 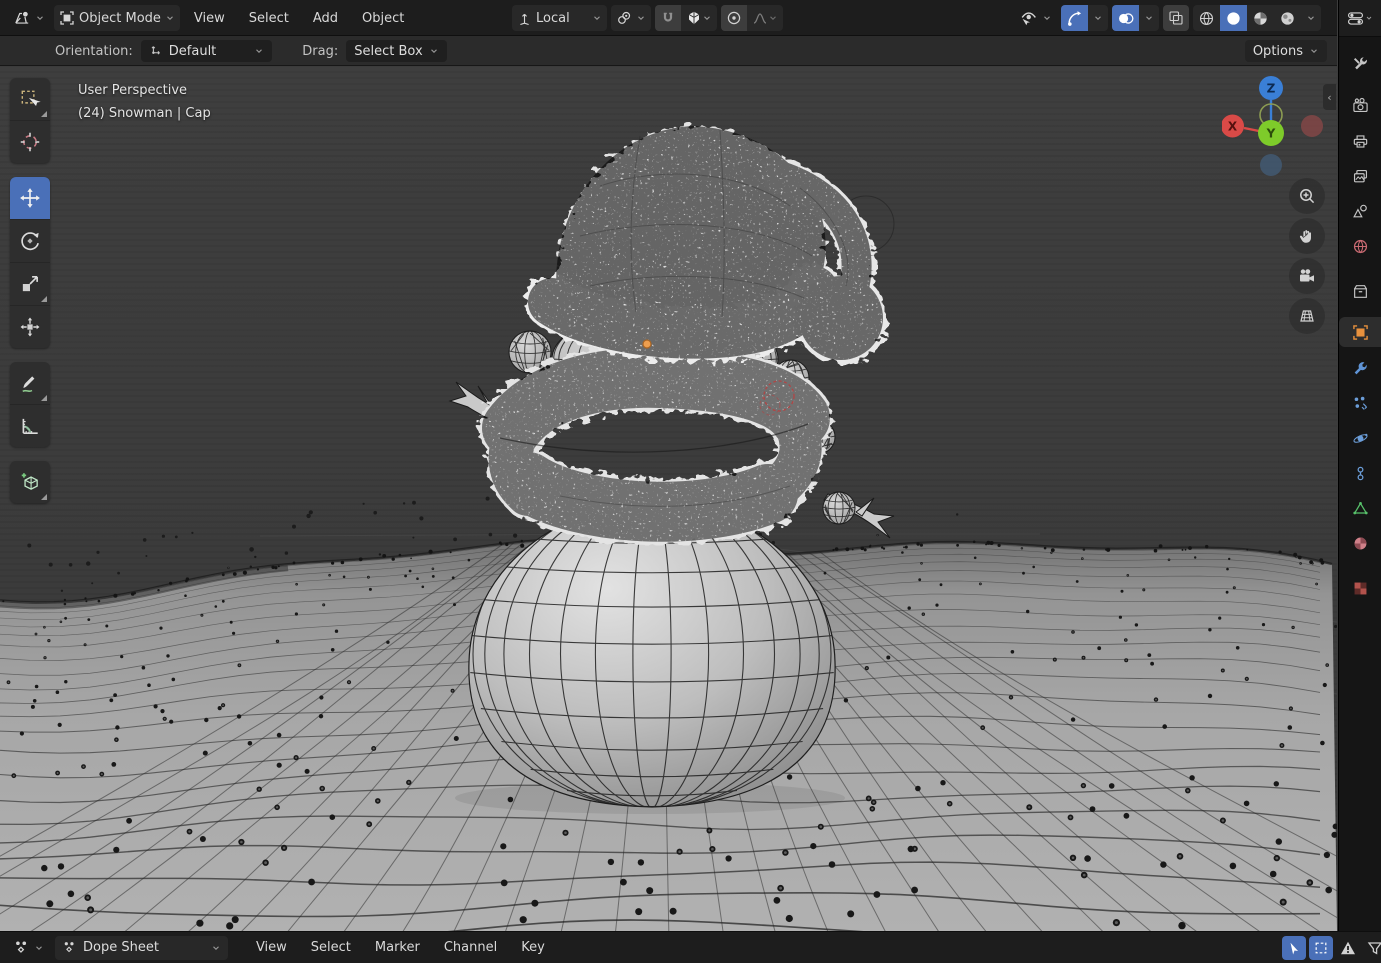 I want to click on menu-select: Select, so click(x=269, y=18).